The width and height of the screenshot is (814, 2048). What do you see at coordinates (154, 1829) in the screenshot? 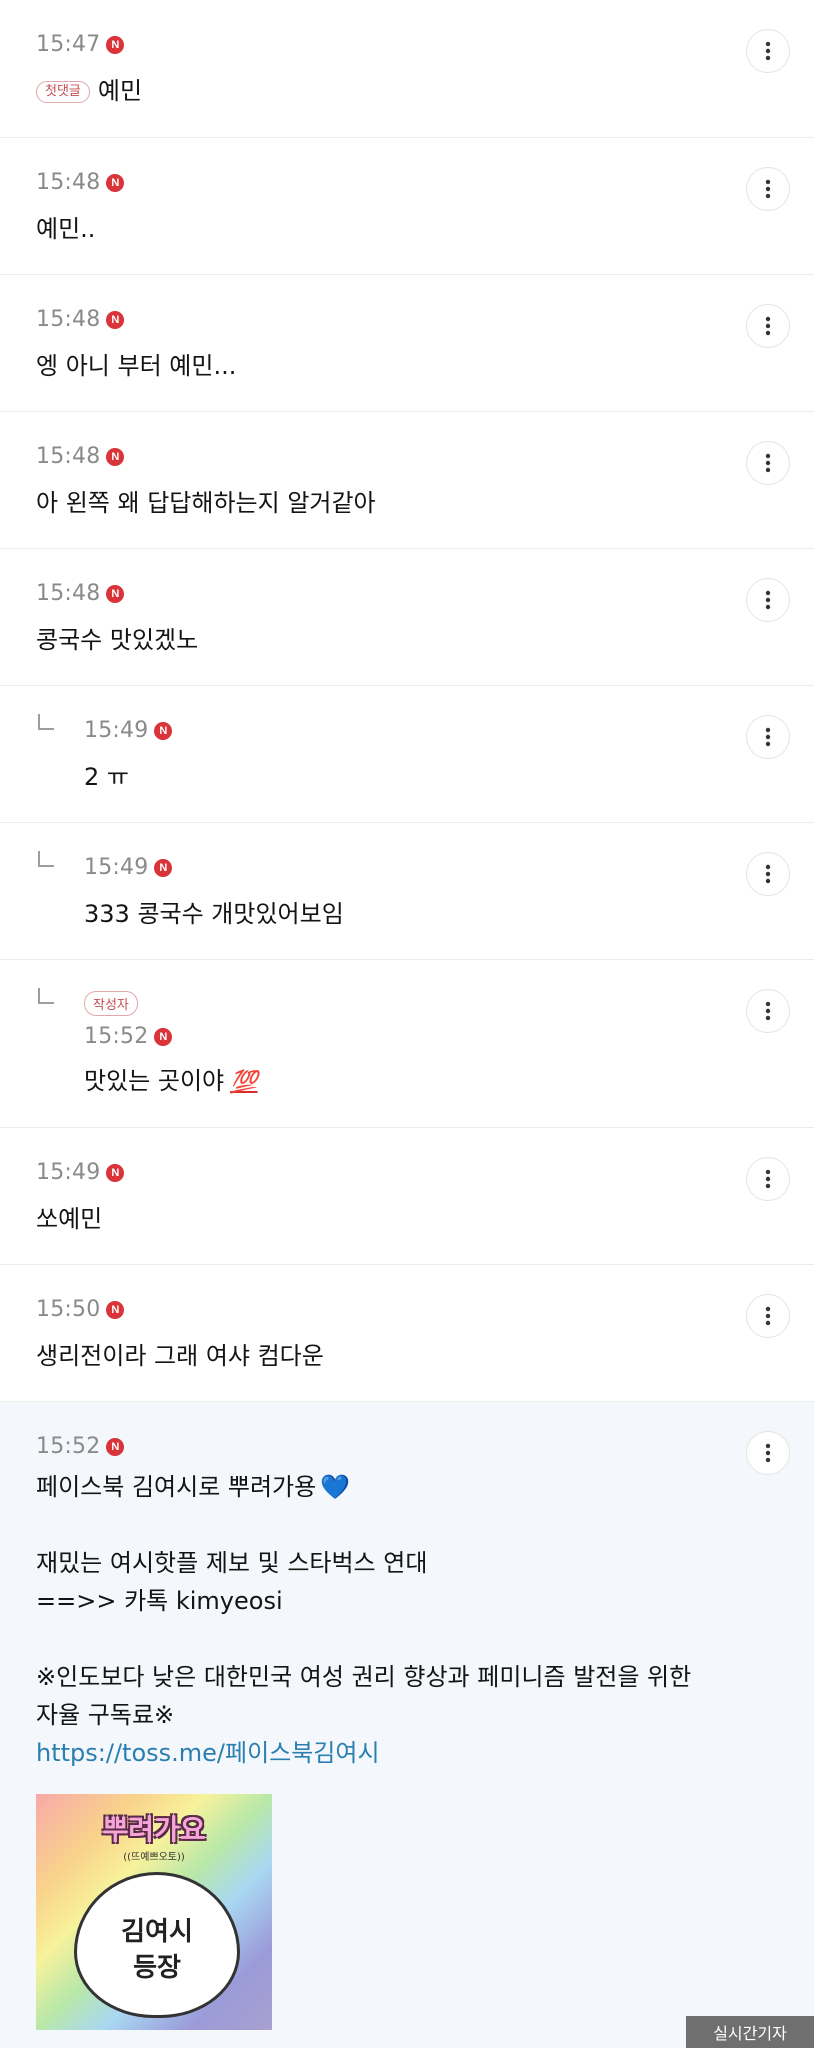
I see `sticker-title: 뿌려가요` at bounding box center [154, 1829].